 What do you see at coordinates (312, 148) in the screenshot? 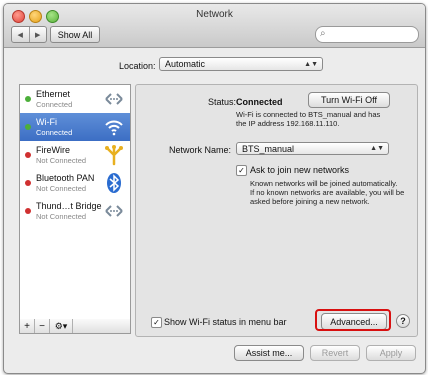
I see `network-name-popup: BTS_manual ▲▼` at bounding box center [312, 148].